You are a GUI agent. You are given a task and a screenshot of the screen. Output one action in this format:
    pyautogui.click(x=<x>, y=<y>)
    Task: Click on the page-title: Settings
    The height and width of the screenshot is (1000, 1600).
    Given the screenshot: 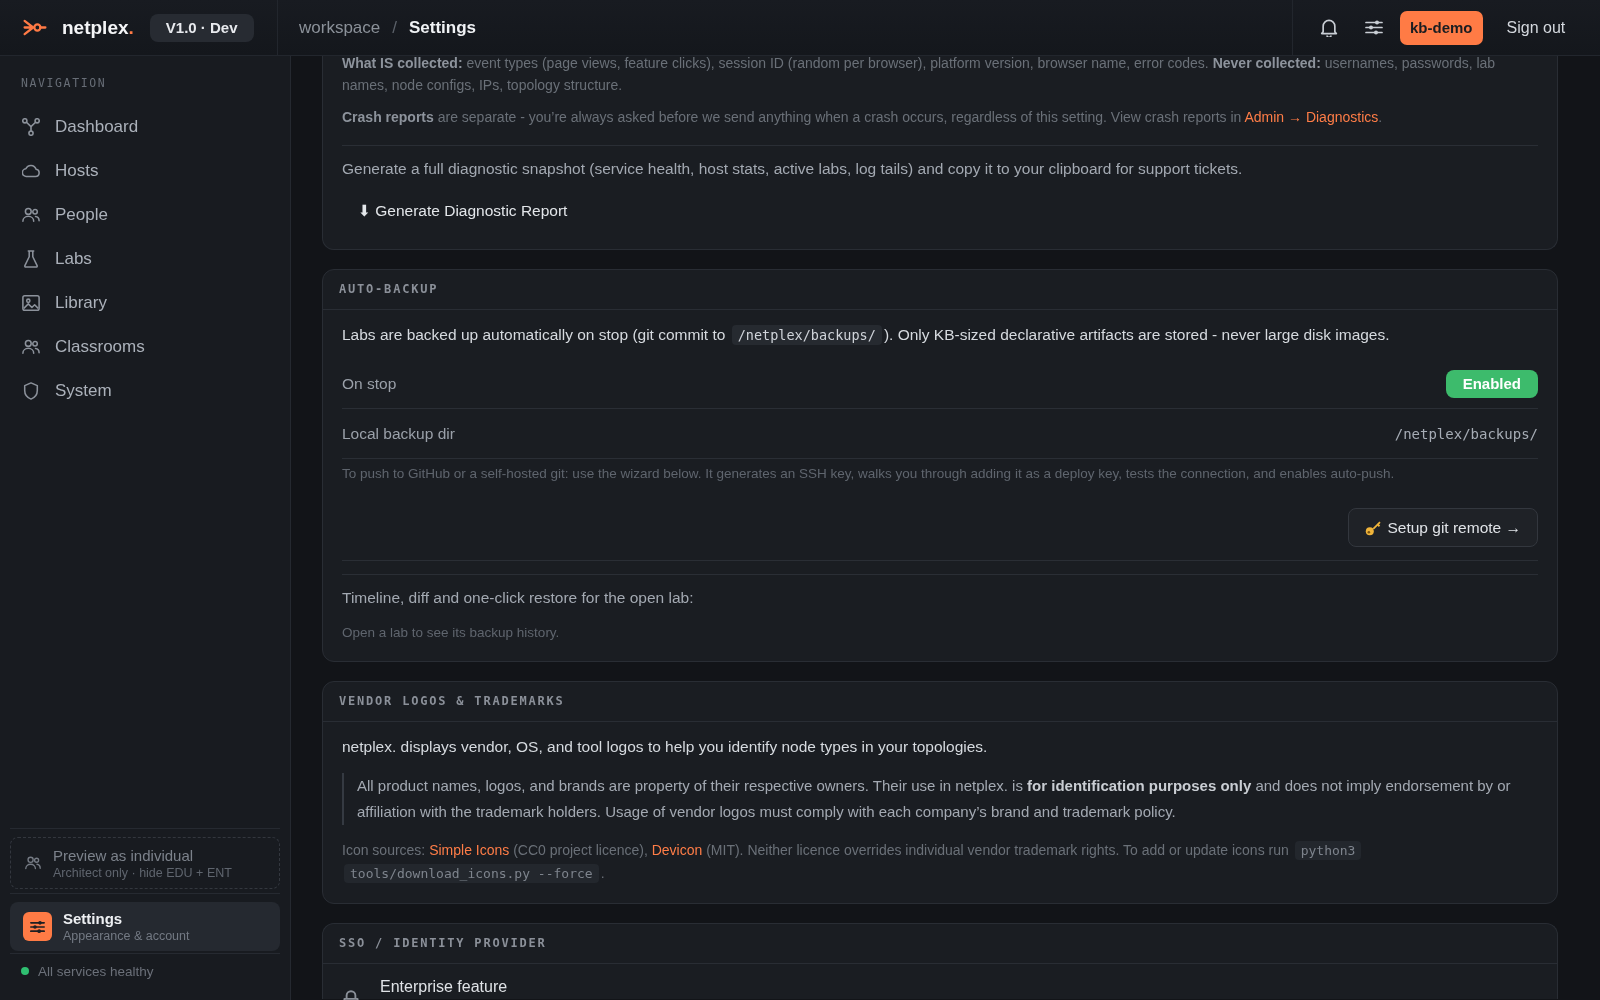 What is the action you would take?
    pyautogui.click(x=443, y=27)
    